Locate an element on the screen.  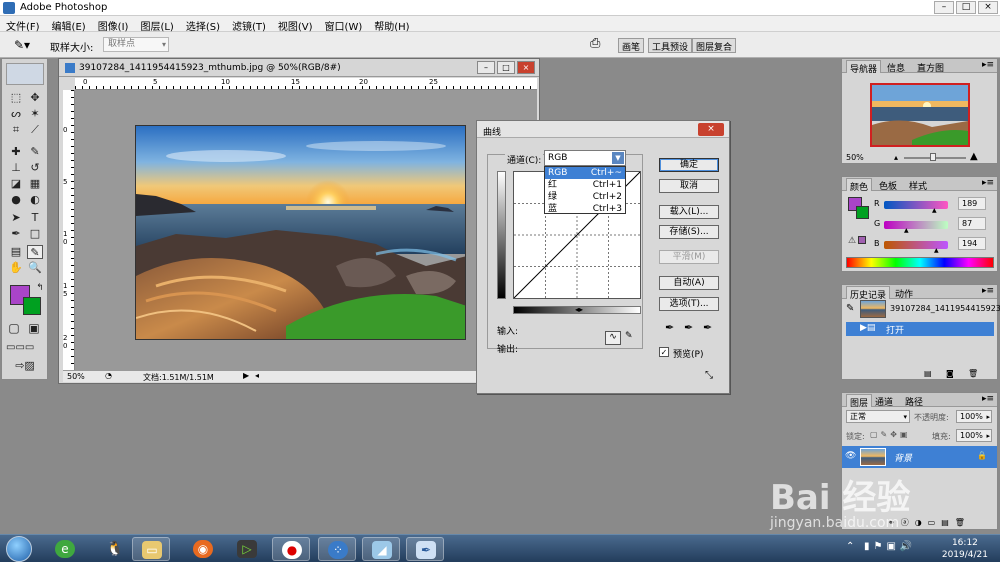
sample-size-select: 取样点 ▾ is located at coordinates (136, 44).